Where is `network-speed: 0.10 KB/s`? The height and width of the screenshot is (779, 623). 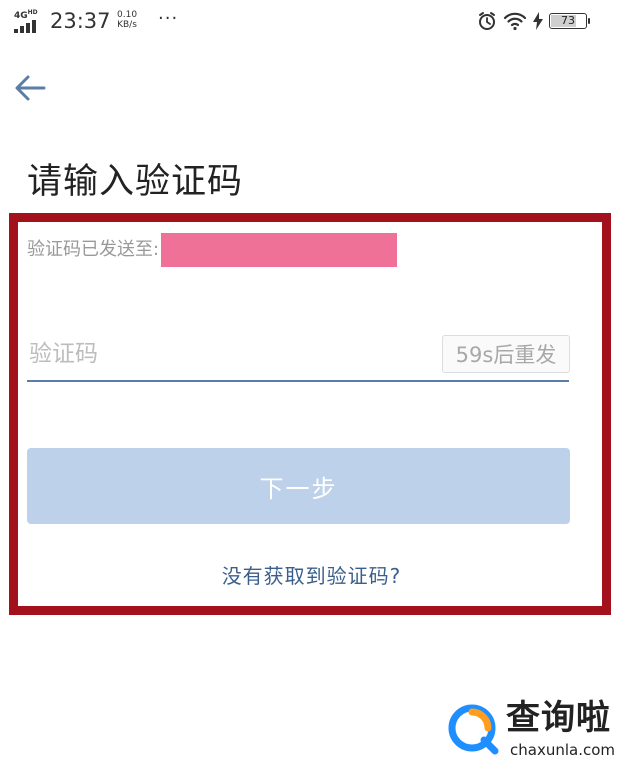
network-speed: 0.10 KB/s is located at coordinates (127, 20).